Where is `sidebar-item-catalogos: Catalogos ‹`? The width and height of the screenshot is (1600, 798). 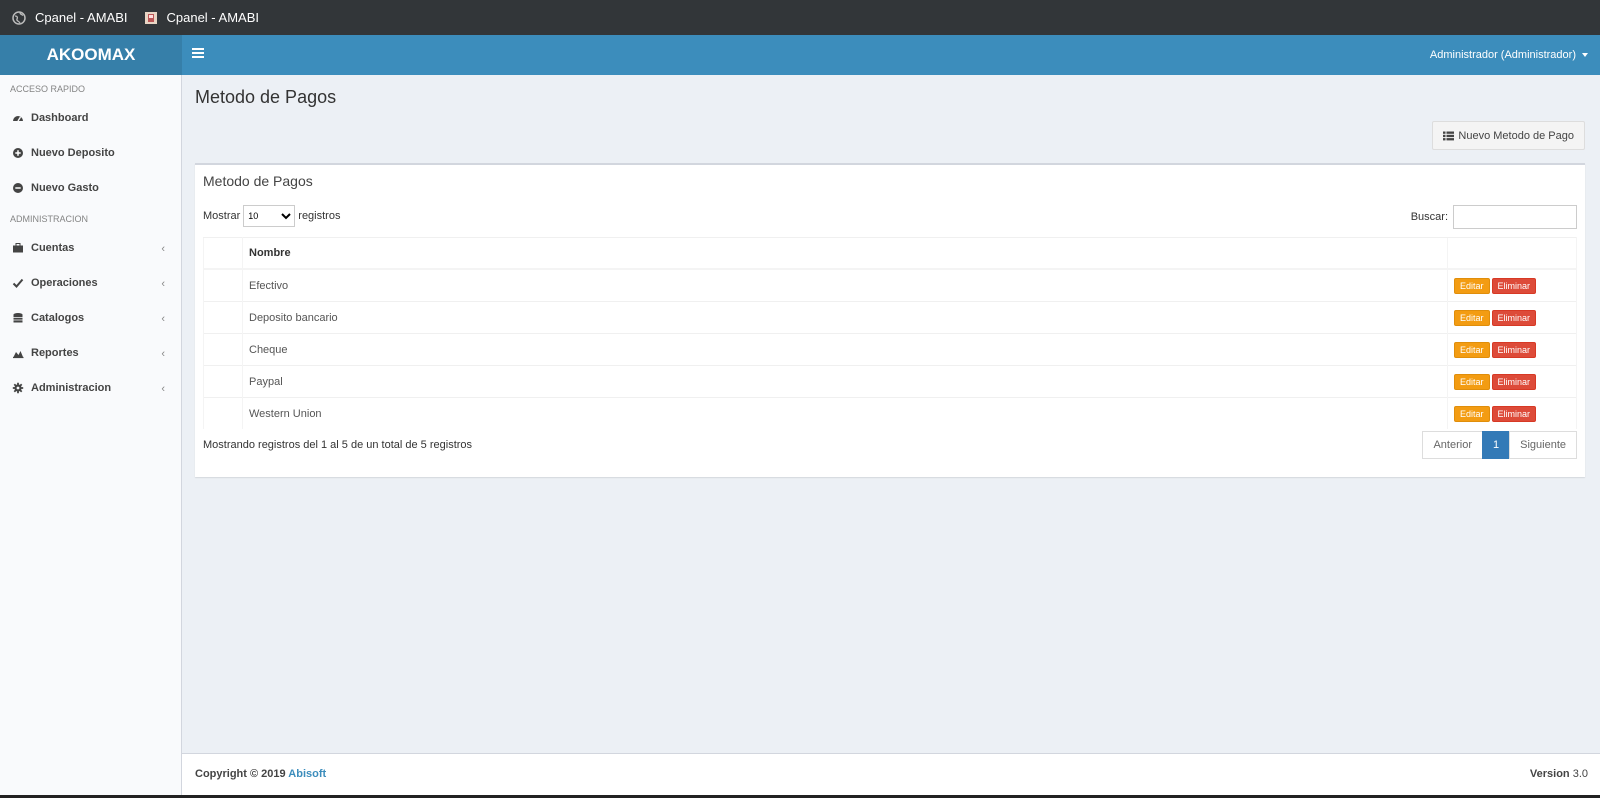
sidebar-item-catalogos: Catalogos ‹ is located at coordinates (90, 317).